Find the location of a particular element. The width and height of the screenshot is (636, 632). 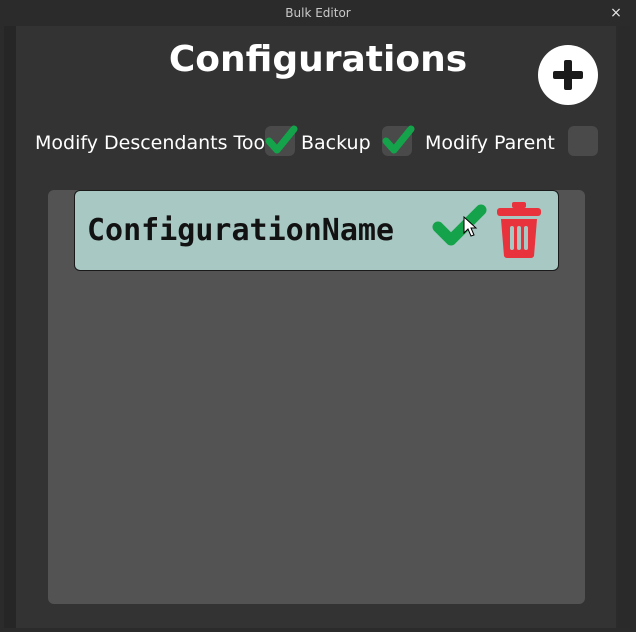

configuration-name: ConfigurationName is located at coordinates (241, 230).